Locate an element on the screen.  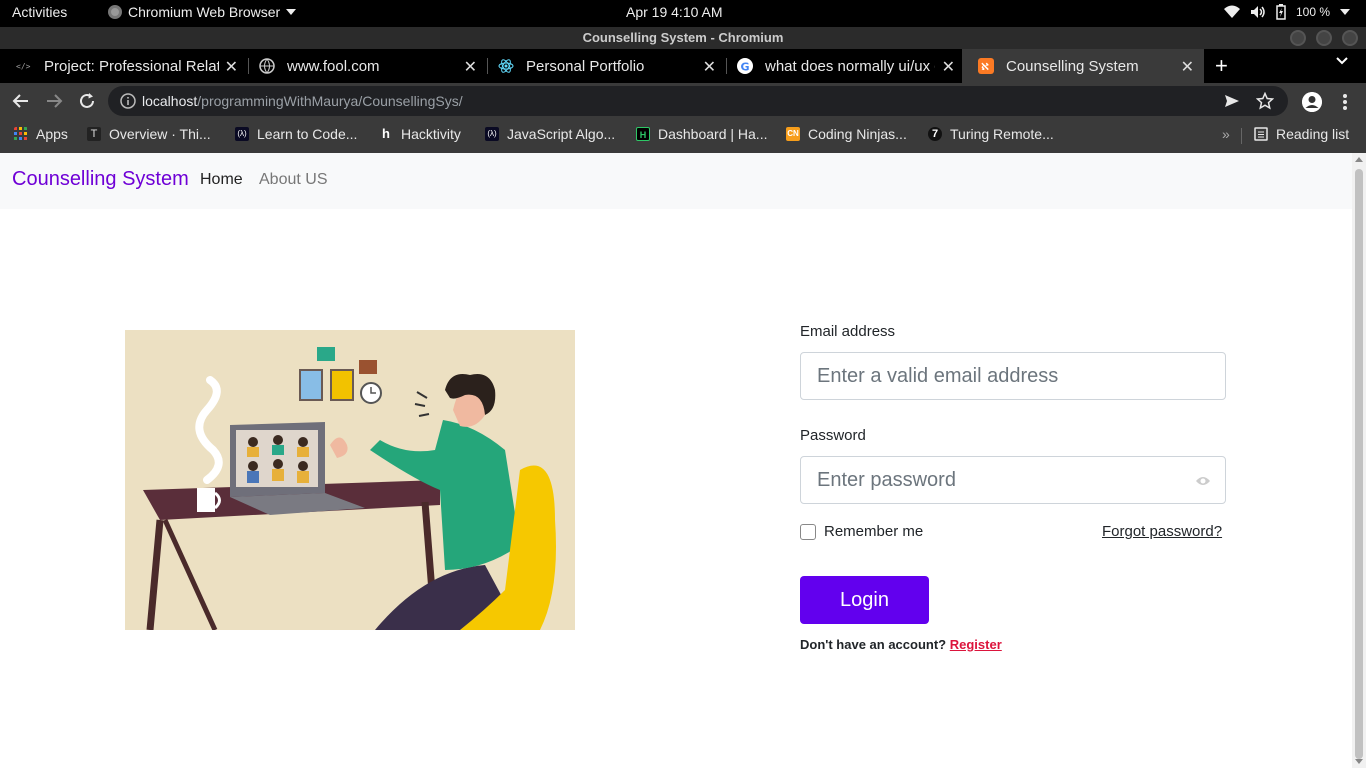
svg-text: ℵ is located at coordinates (985, 67).